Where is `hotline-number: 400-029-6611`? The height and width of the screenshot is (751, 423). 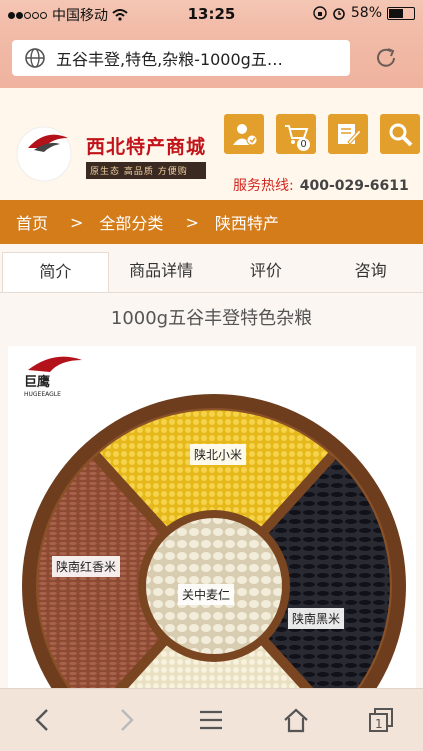
hotline-number: 400-029-6611 is located at coordinates (354, 186).